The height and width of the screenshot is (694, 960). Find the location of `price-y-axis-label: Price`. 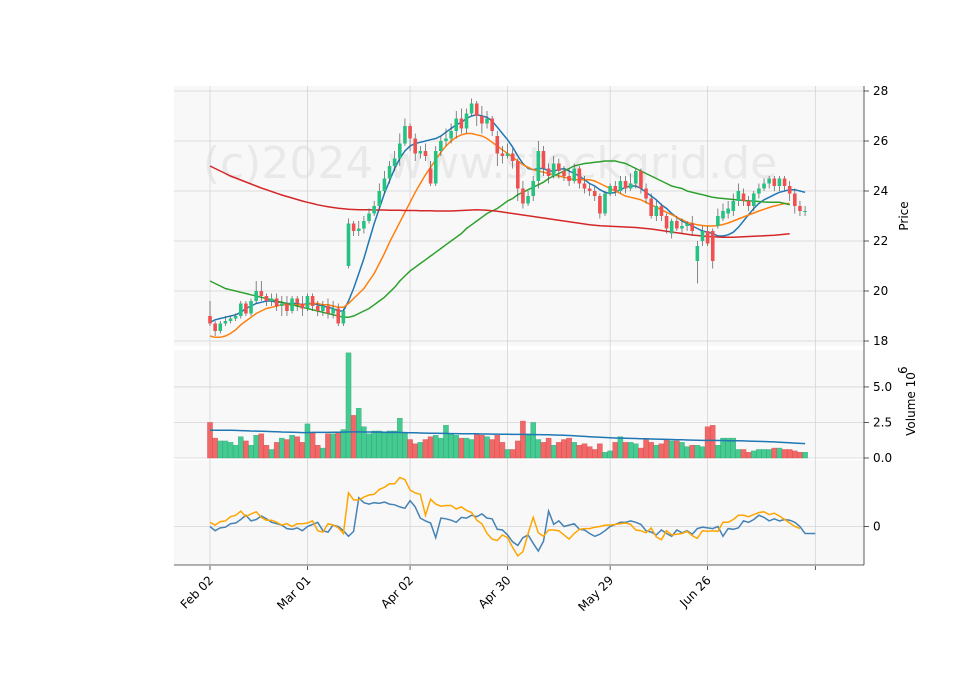

price-y-axis-label: Price is located at coordinates (904, 215).